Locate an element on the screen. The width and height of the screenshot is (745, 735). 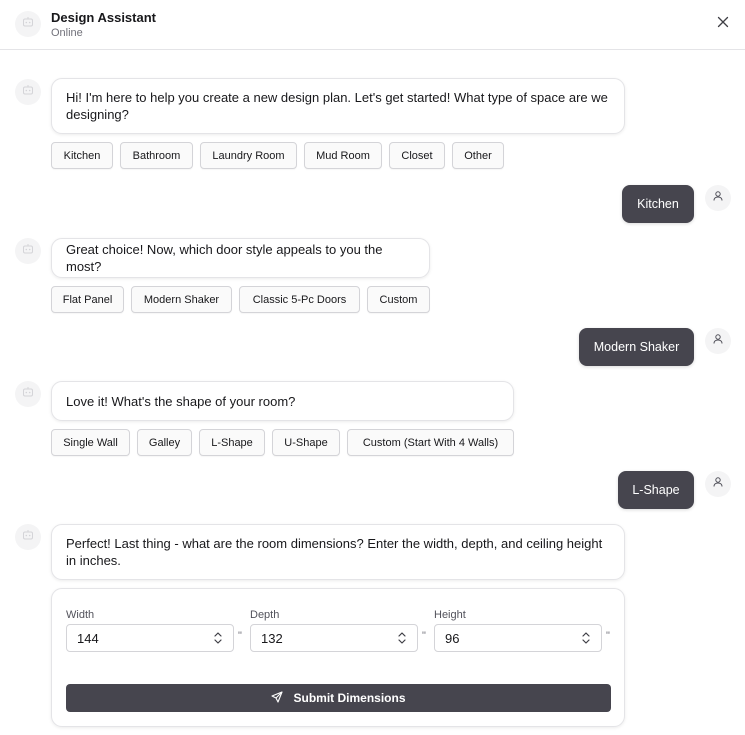
height-stepper-icon is located at coordinates (586, 638).